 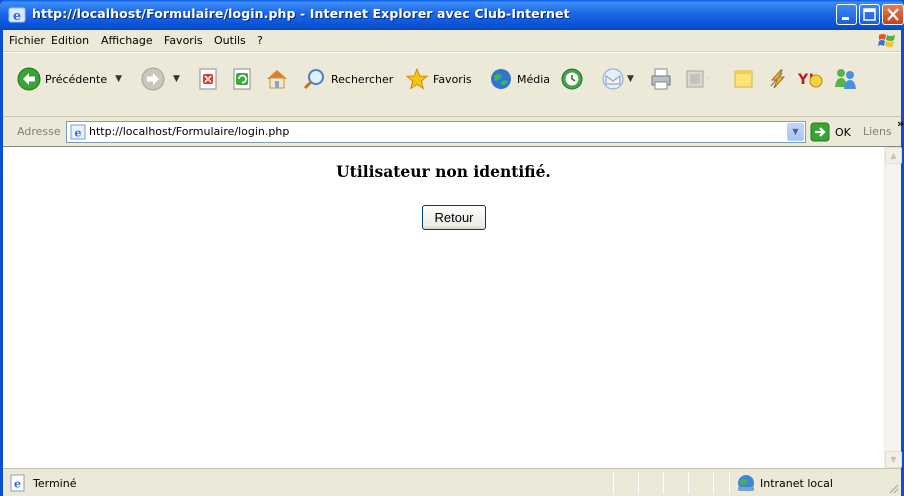 What do you see at coordinates (153, 79) in the screenshot?
I see `forward-arrow-icon` at bounding box center [153, 79].